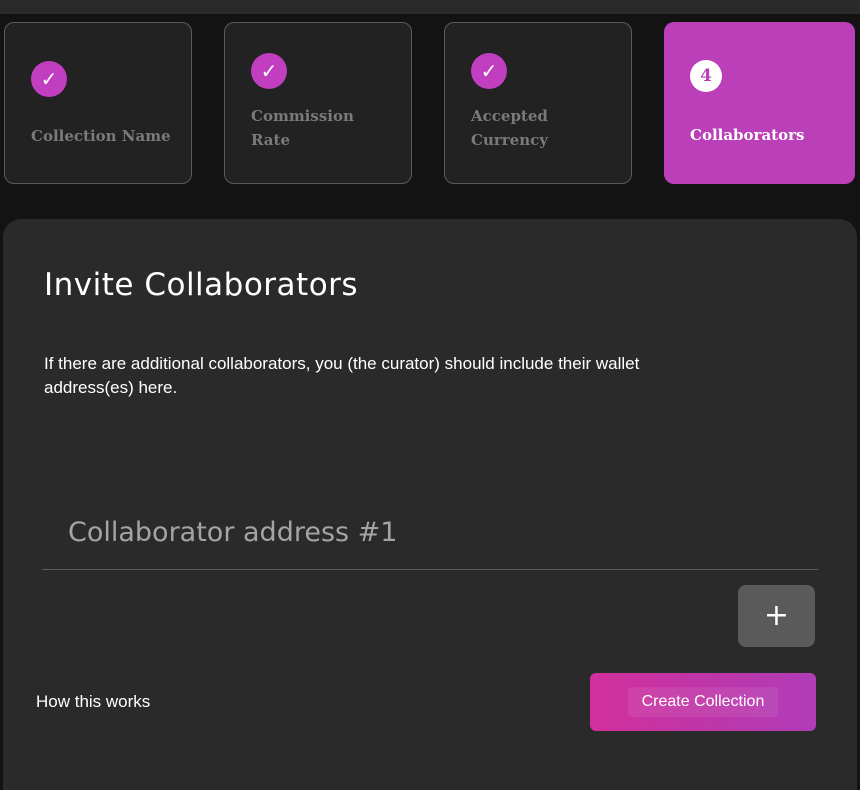 The width and height of the screenshot is (860, 790). I want to click on collaborator-address-input, so click(438, 532).